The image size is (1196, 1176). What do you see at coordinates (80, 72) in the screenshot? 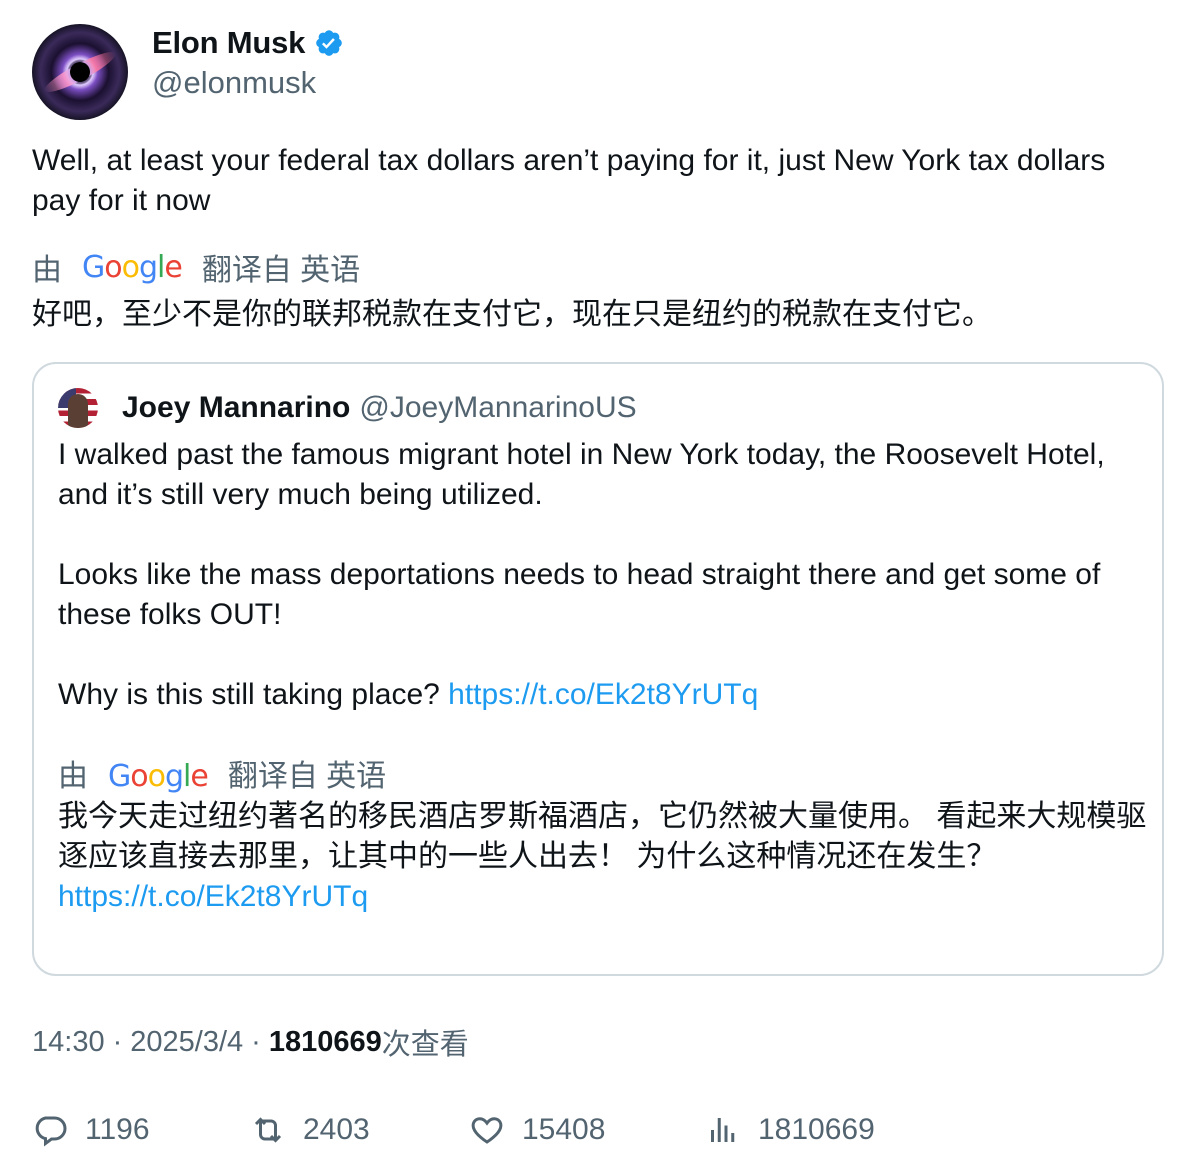
I see `author-avatar` at bounding box center [80, 72].